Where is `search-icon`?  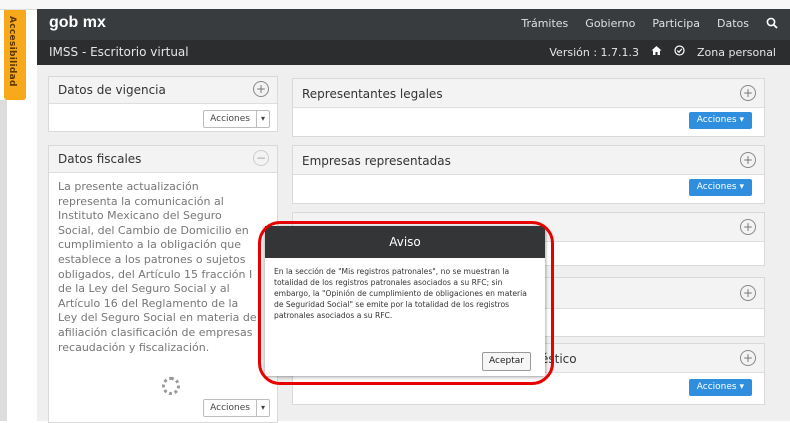
search-icon is located at coordinates (772, 24).